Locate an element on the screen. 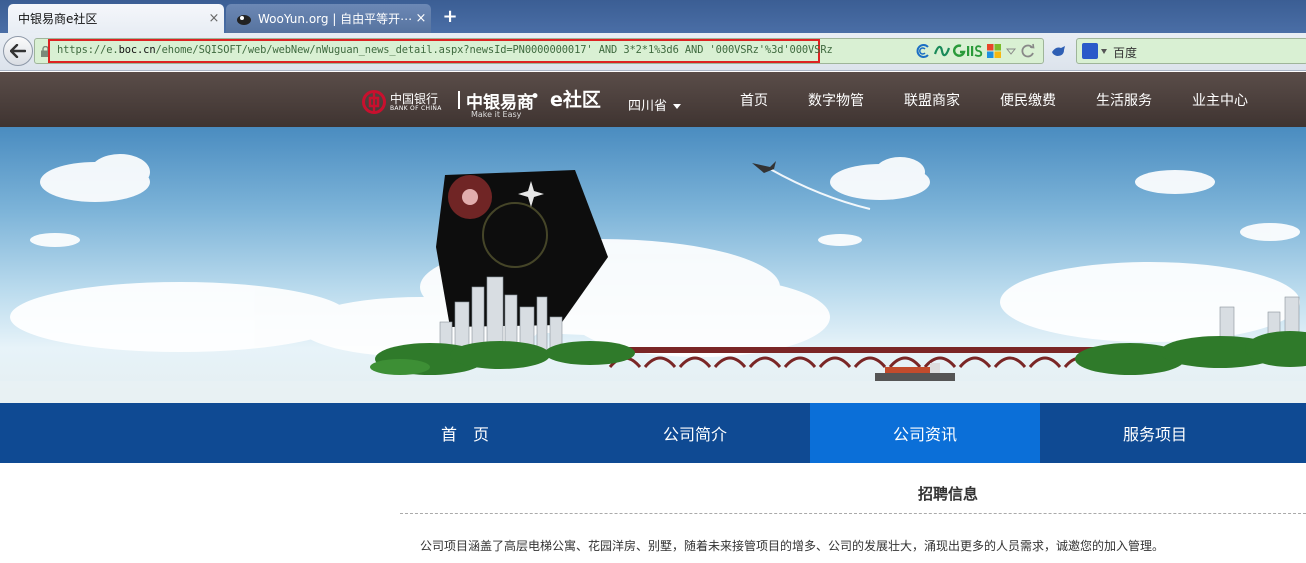 This screenshot has width=1306, height=563. tab-title: WooYun.org | 自由平等开⋯ is located at coordinates (334, 19).